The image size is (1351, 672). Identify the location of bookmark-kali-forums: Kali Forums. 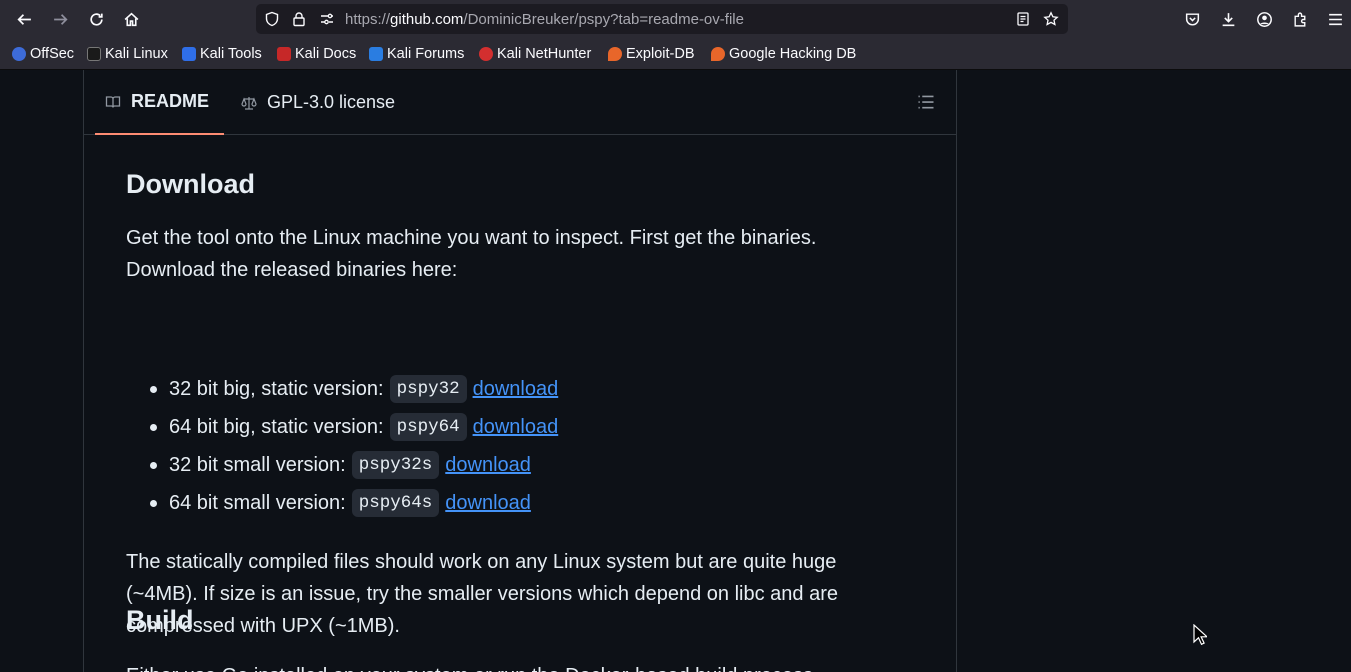
(416, 54).